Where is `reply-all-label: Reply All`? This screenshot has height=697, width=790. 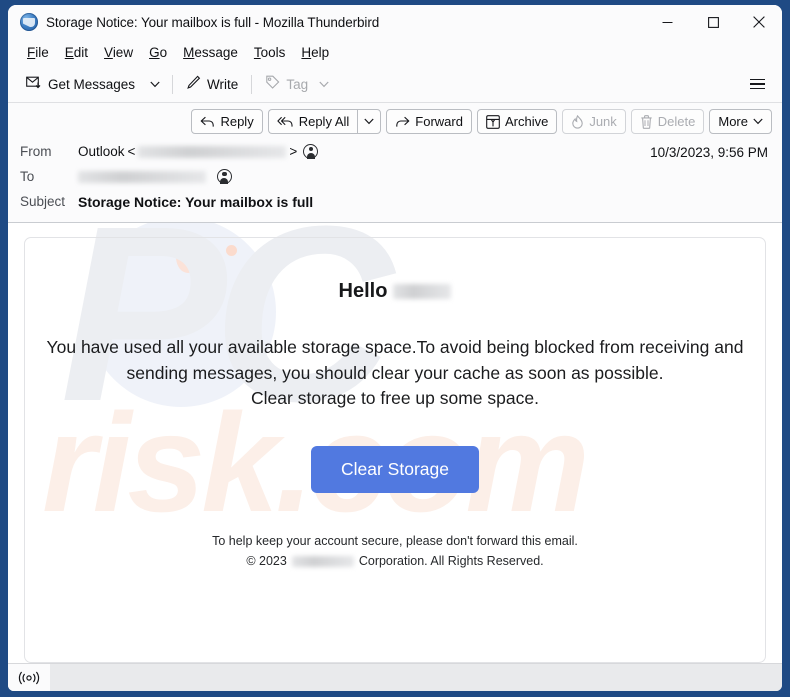 reply-all-label: Reply All is located at coordinates (324, 121).